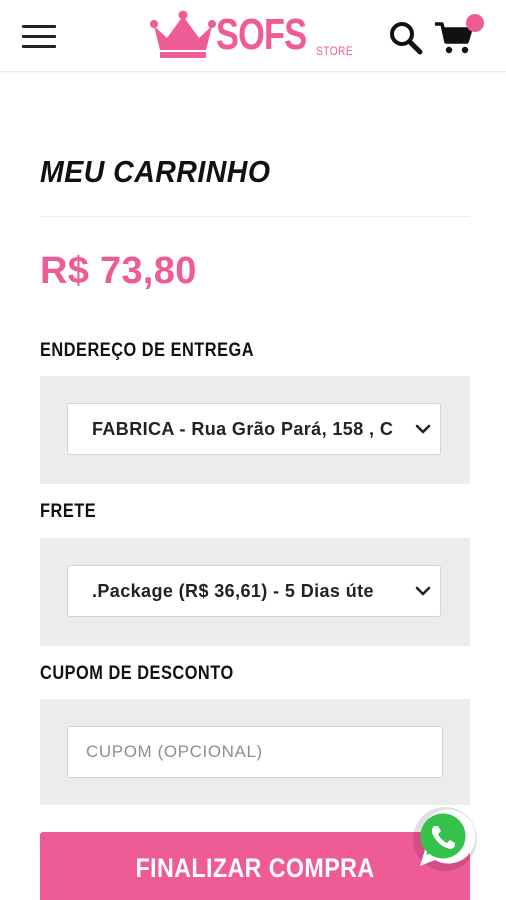  What do you see at coordinates (475, 23) in the screenshot?
I see `cart-badge` at bounding box center [475, 23].